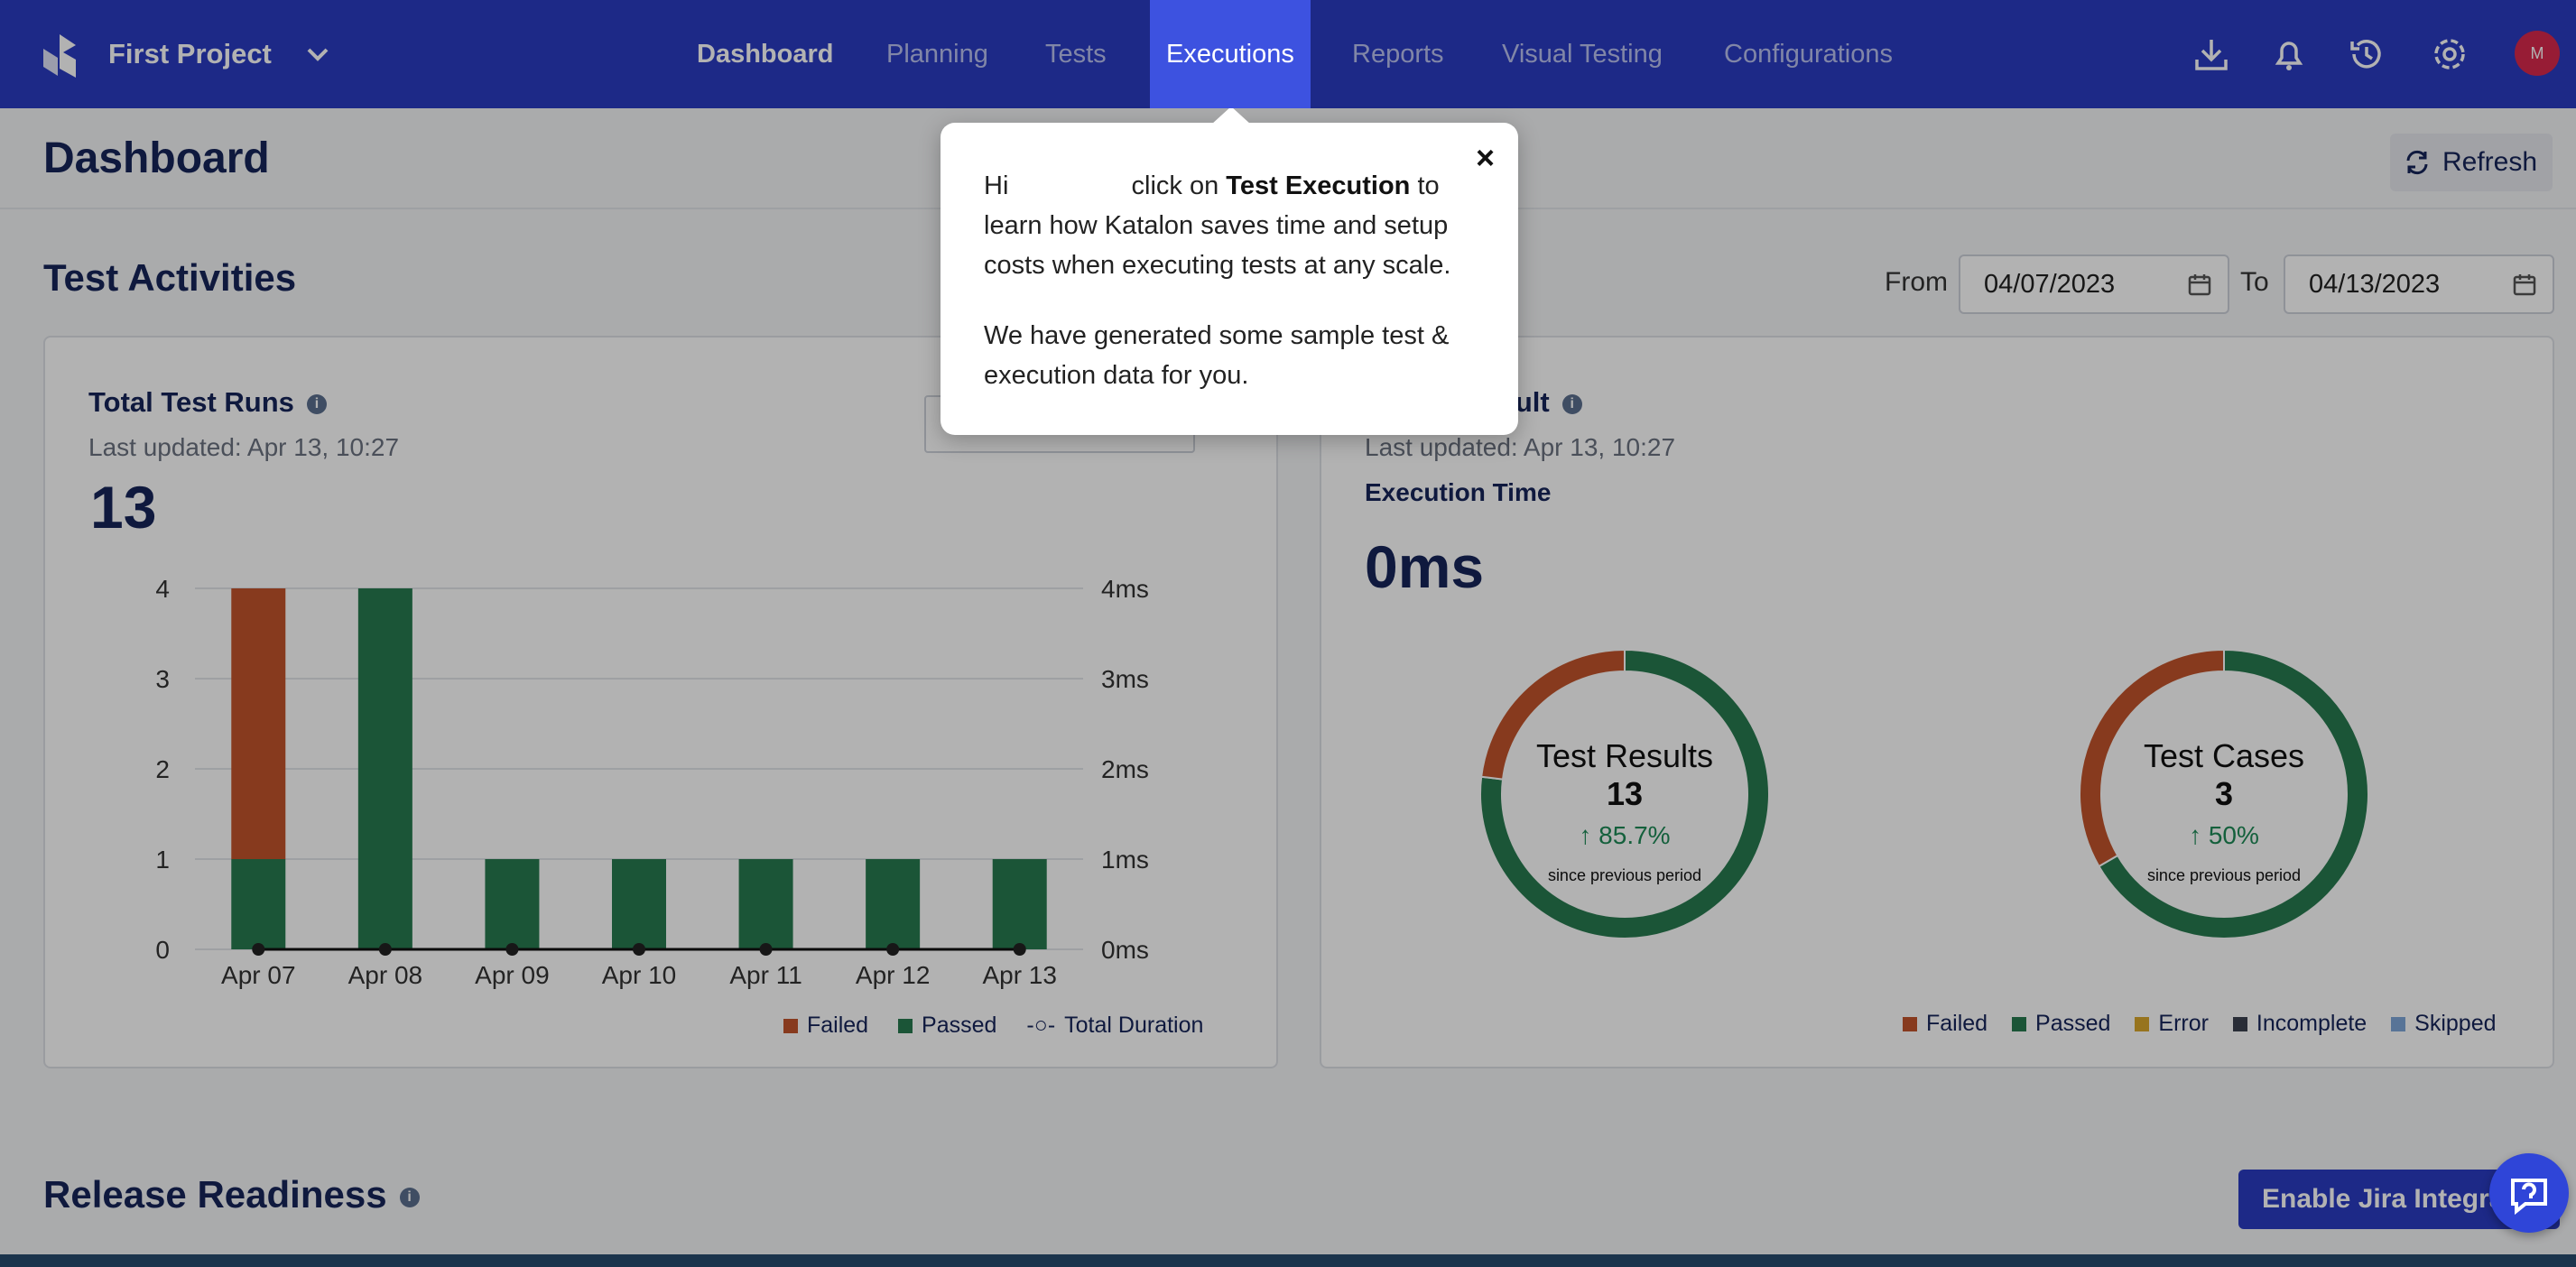  I want to click on tooltip-text-a: click on, so click(1175, 185).